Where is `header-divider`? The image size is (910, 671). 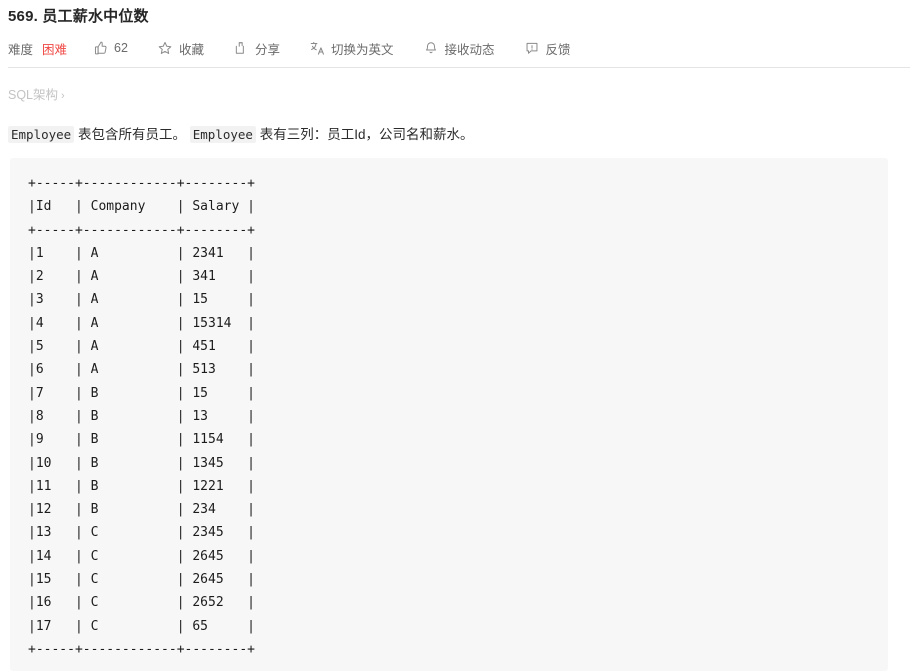 header-divider is located at coordinates (459, 67).